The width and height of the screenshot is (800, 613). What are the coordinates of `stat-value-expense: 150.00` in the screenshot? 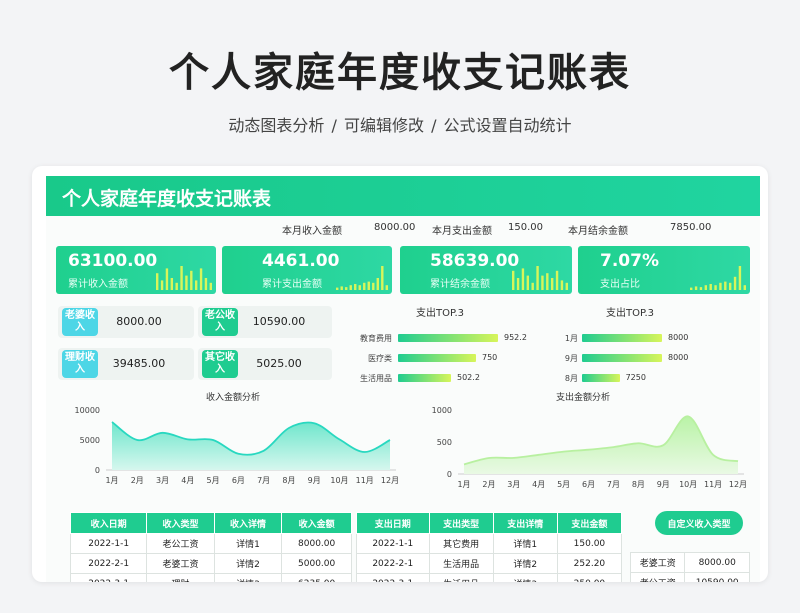 It's located at (525, 227).